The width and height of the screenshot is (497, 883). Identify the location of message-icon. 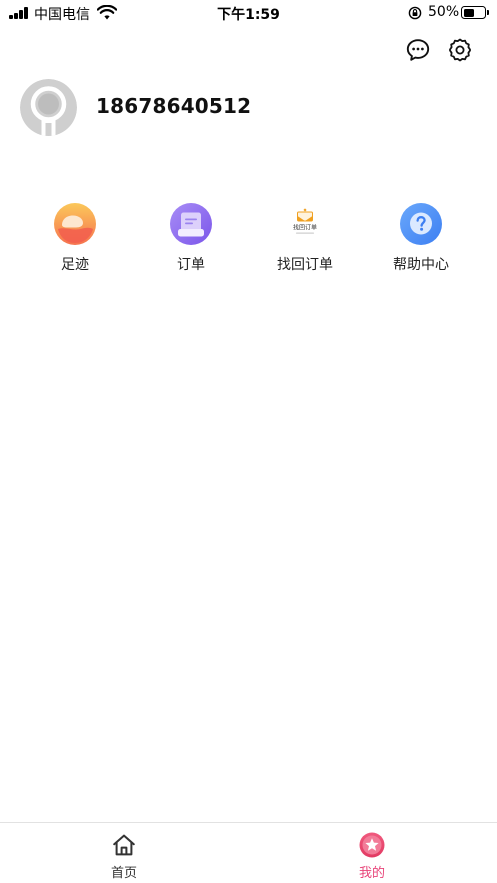
(418, 50).